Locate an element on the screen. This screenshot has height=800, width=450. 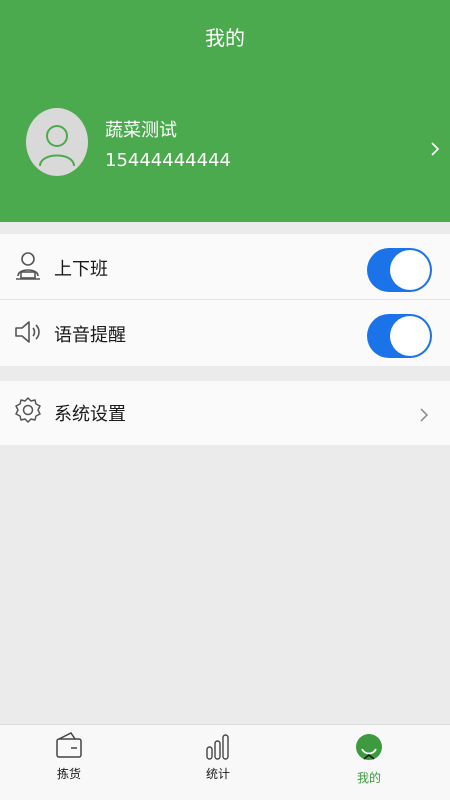
voice-reminder-label: 语音提醒 is located at coordinates (90, 335).